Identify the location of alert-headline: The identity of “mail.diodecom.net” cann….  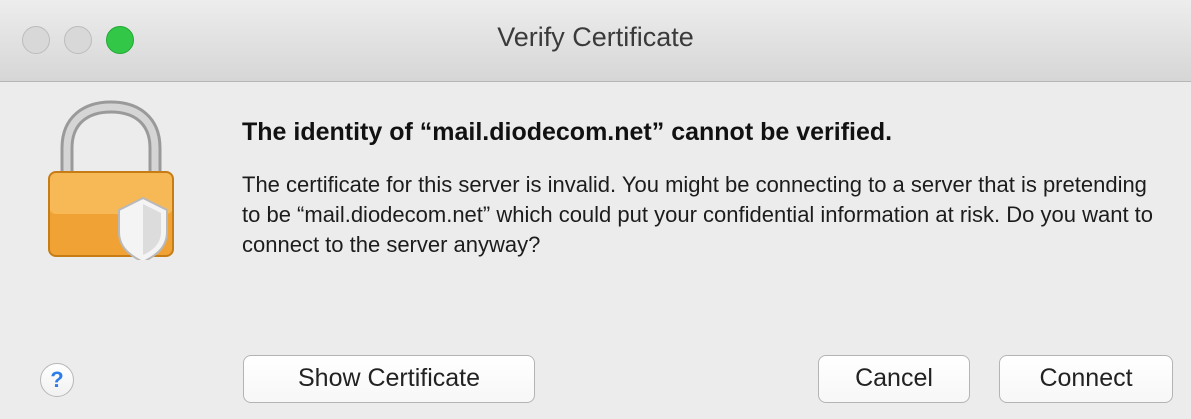
(567, 132).